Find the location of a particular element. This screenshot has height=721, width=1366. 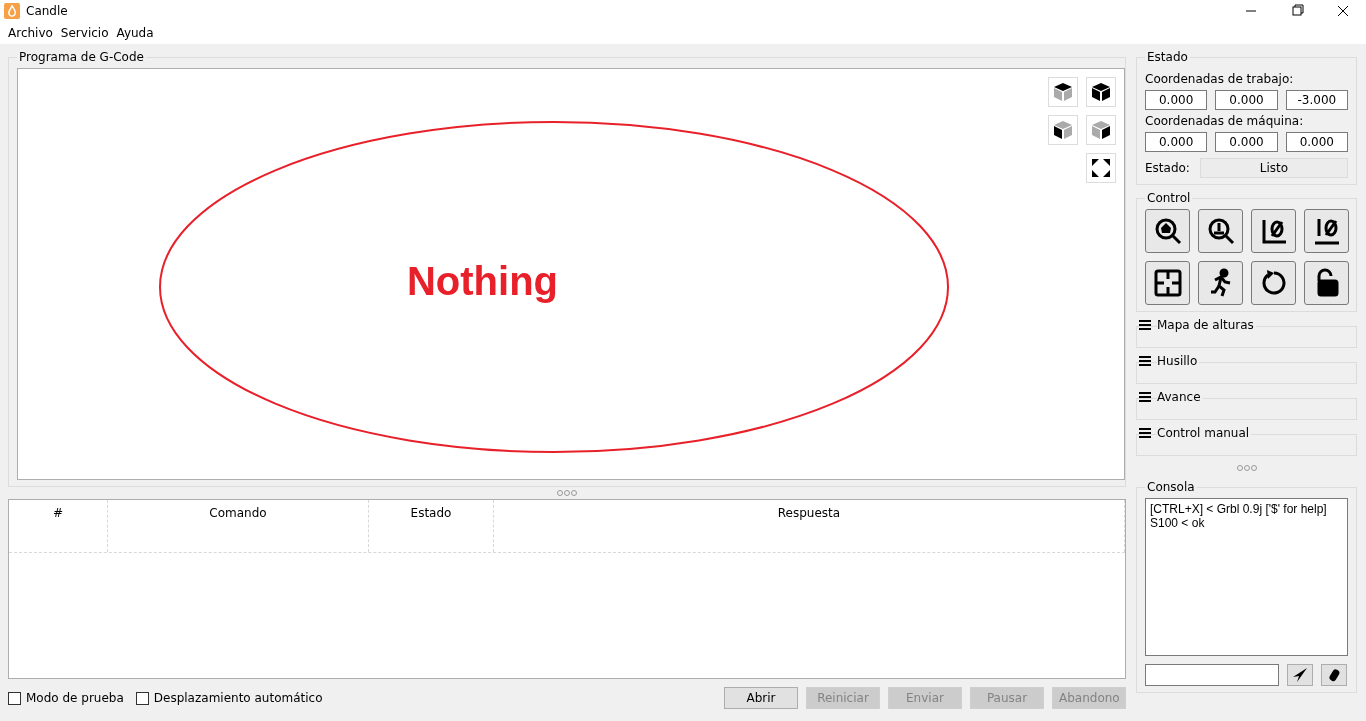

console-line: [CTRL+X] < Grbl 0.9j ['$' for help] is located at coordinates (1239, 509).